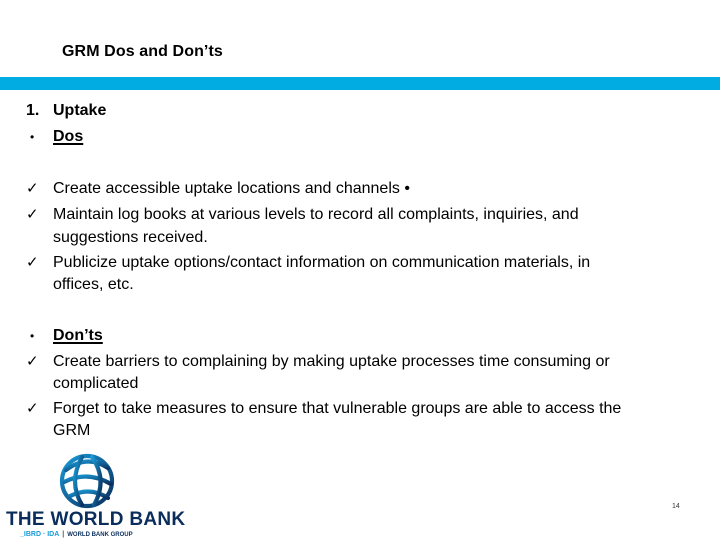 This screenshot has width=720, height=540. I want to click on logo-group: WORLD BANK GROUP, so click(100, 535).